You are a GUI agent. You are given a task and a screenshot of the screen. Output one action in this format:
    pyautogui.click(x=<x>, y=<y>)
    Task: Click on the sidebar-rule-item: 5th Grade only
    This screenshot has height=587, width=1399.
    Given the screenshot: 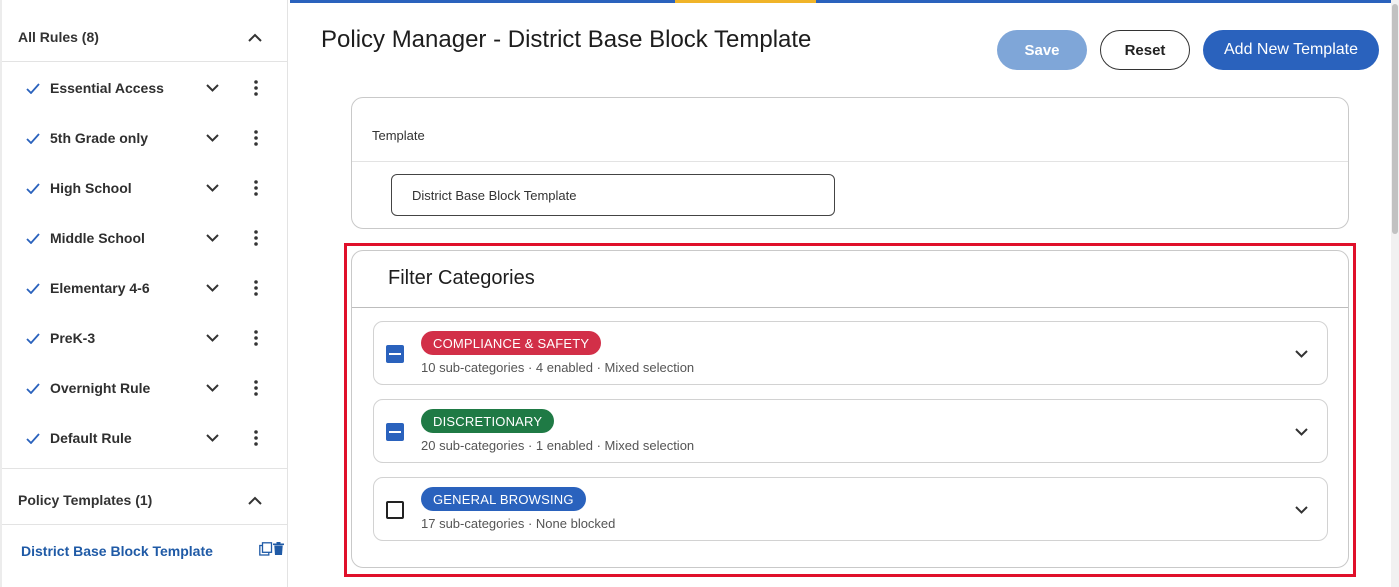 What is the action you would take?
    pyautogui.click(x=145, y=138)
    